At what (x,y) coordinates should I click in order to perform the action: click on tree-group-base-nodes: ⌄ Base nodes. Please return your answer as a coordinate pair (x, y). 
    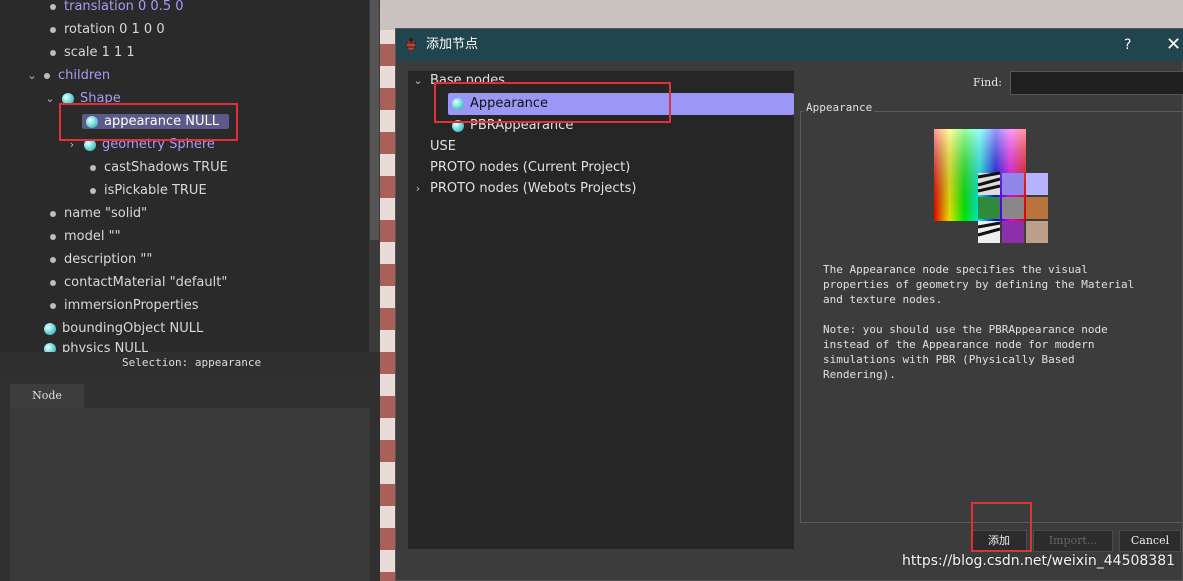
    Looking at the image, I should click on (458, 81).